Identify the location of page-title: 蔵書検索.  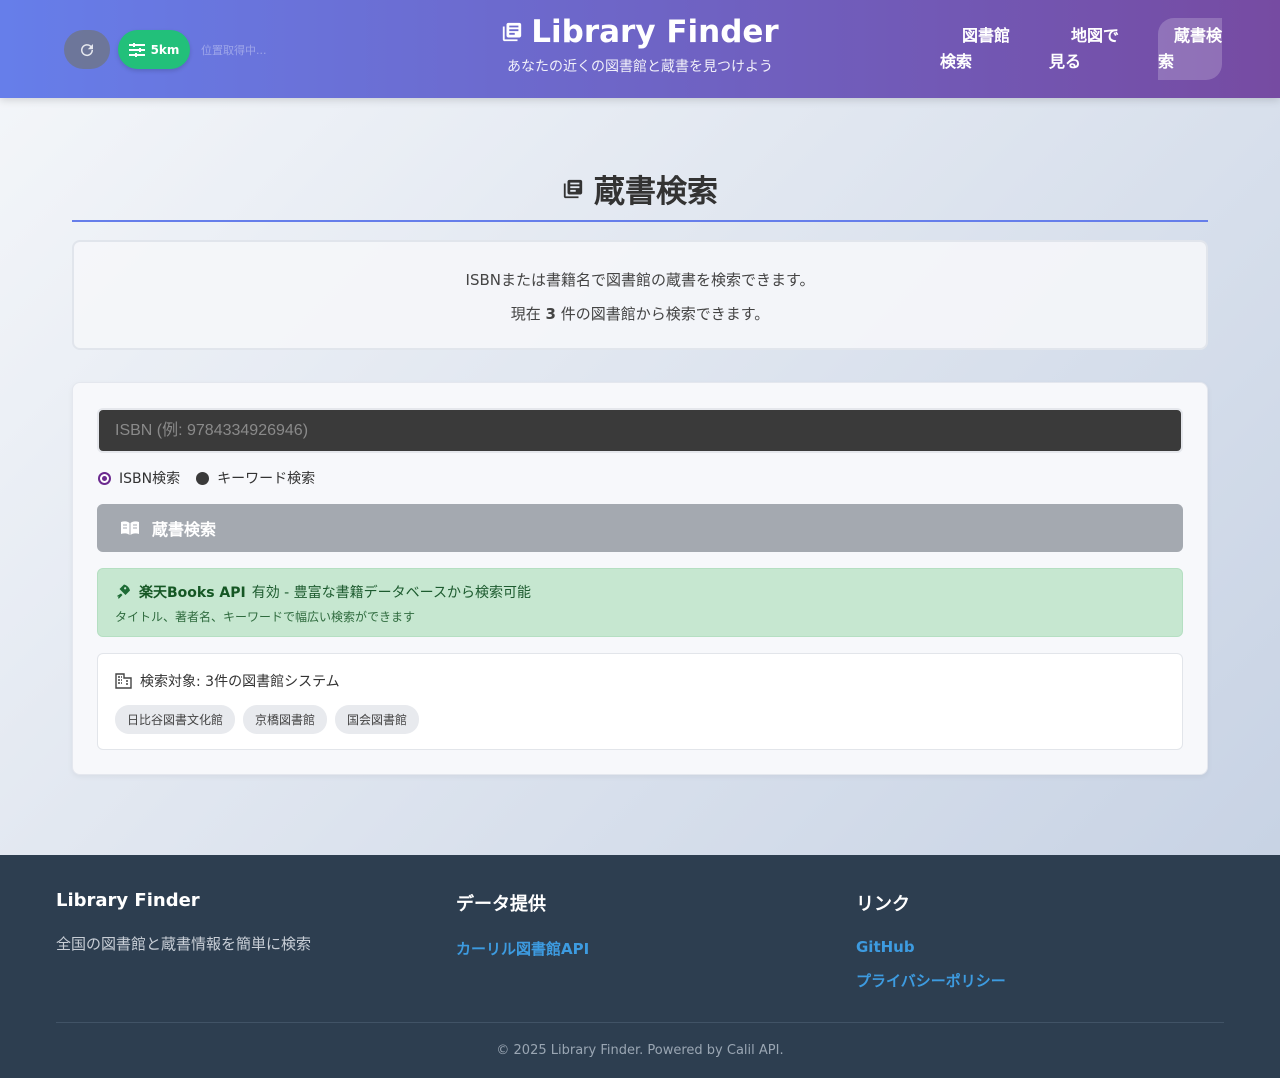
(640, 194).